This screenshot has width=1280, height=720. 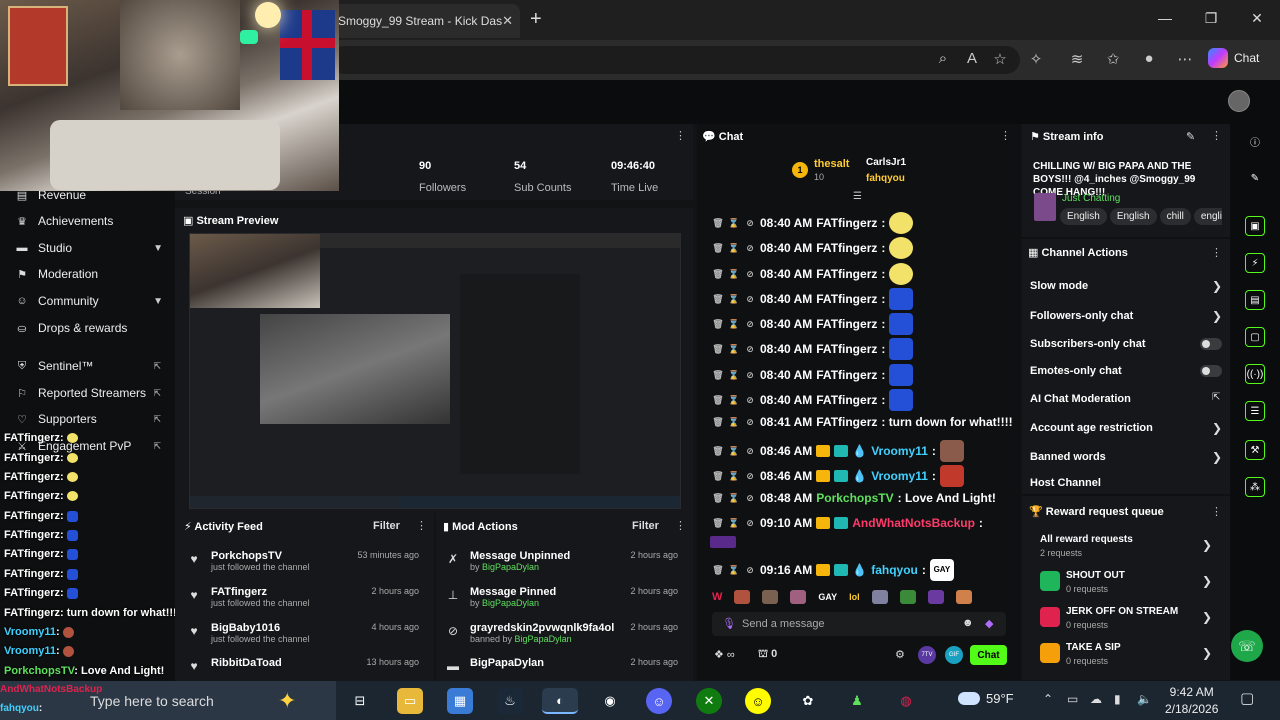 What do you see at coordinates (659, 701) in the screenshot?
I see `discord-icon: ☺` at bounding box center [659, 701].